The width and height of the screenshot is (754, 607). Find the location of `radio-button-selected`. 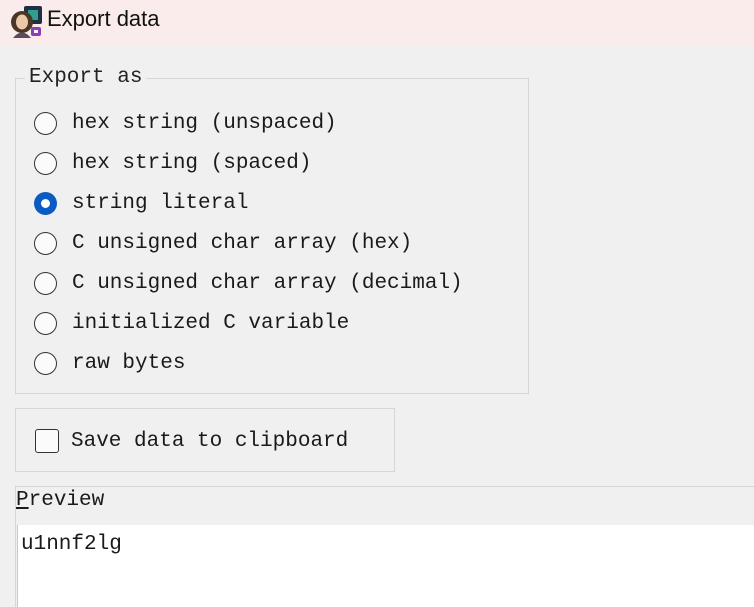

radio-button-selected is located at coordinates (45, 203).